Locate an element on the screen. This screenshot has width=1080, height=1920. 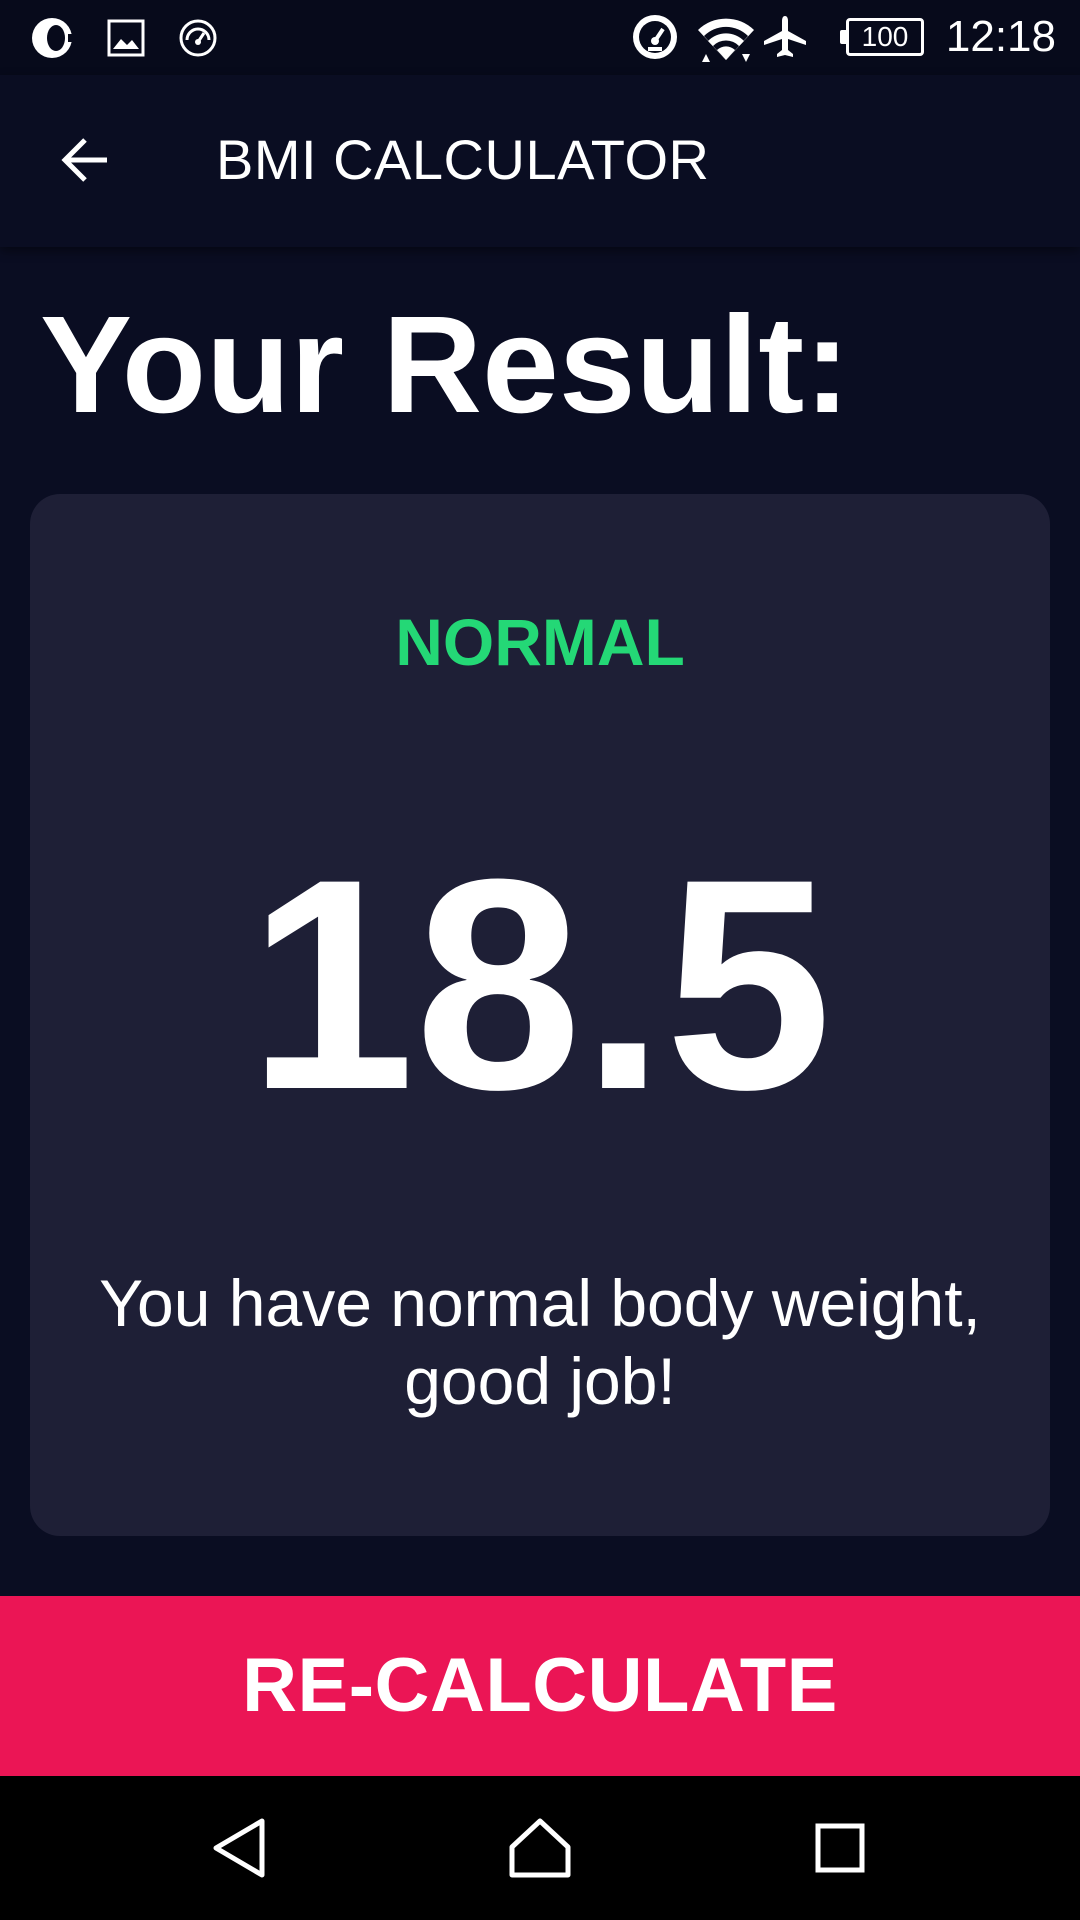
status-time: 12:18 is located at coordinates (1000, 36).